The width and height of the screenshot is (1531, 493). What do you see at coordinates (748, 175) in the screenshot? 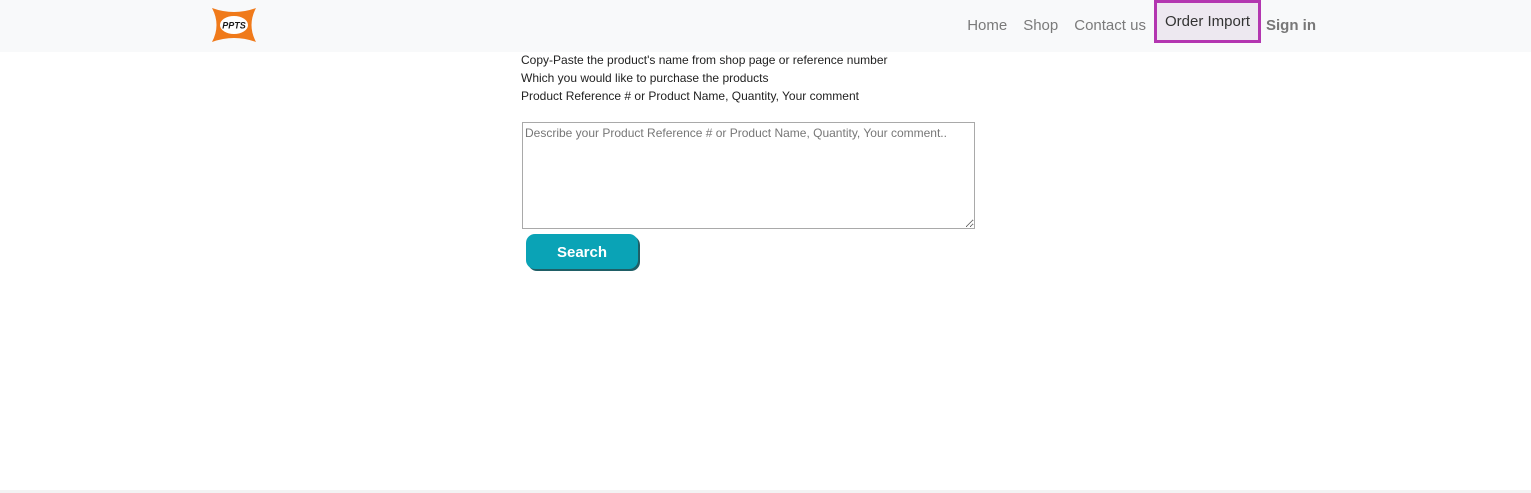
I see `order-description-textarea` at bounding box center [748, 175].